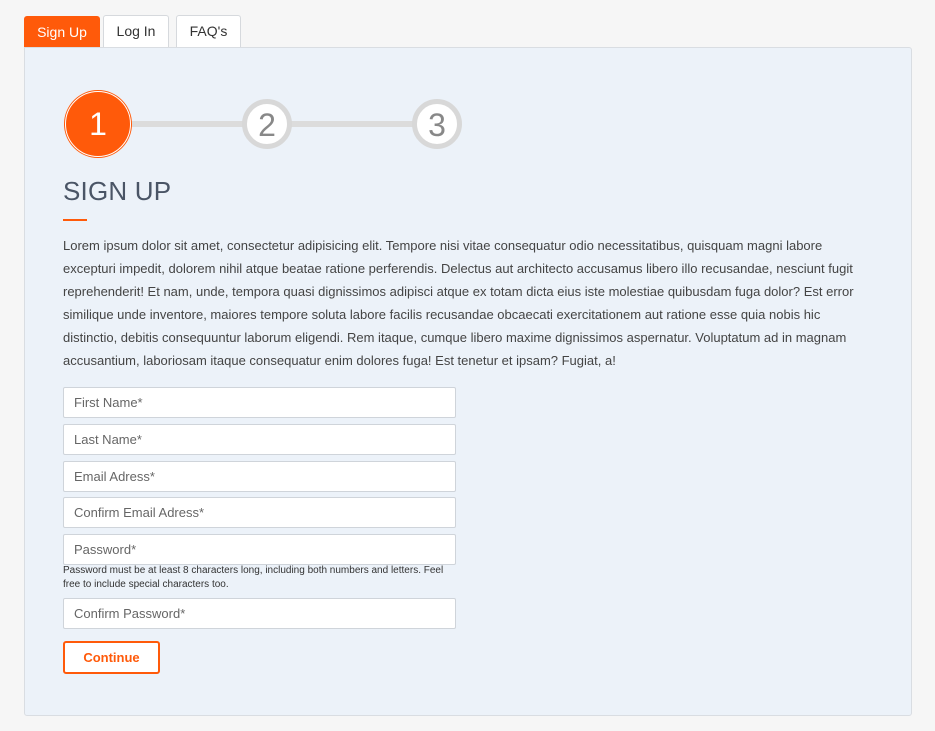 This screenshot has width=935, height=731. What do you see at coordinates (267, 124) in the screenshot?
I see `progress-step-2: 2` at bounding box center [267, 124].